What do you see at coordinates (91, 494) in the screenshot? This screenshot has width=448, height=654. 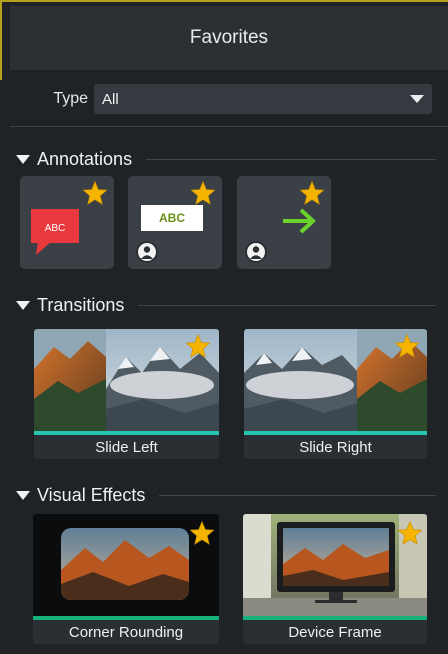 I see `section-title-visual-effects: Visual Effects` at bounding box center [91, 494].